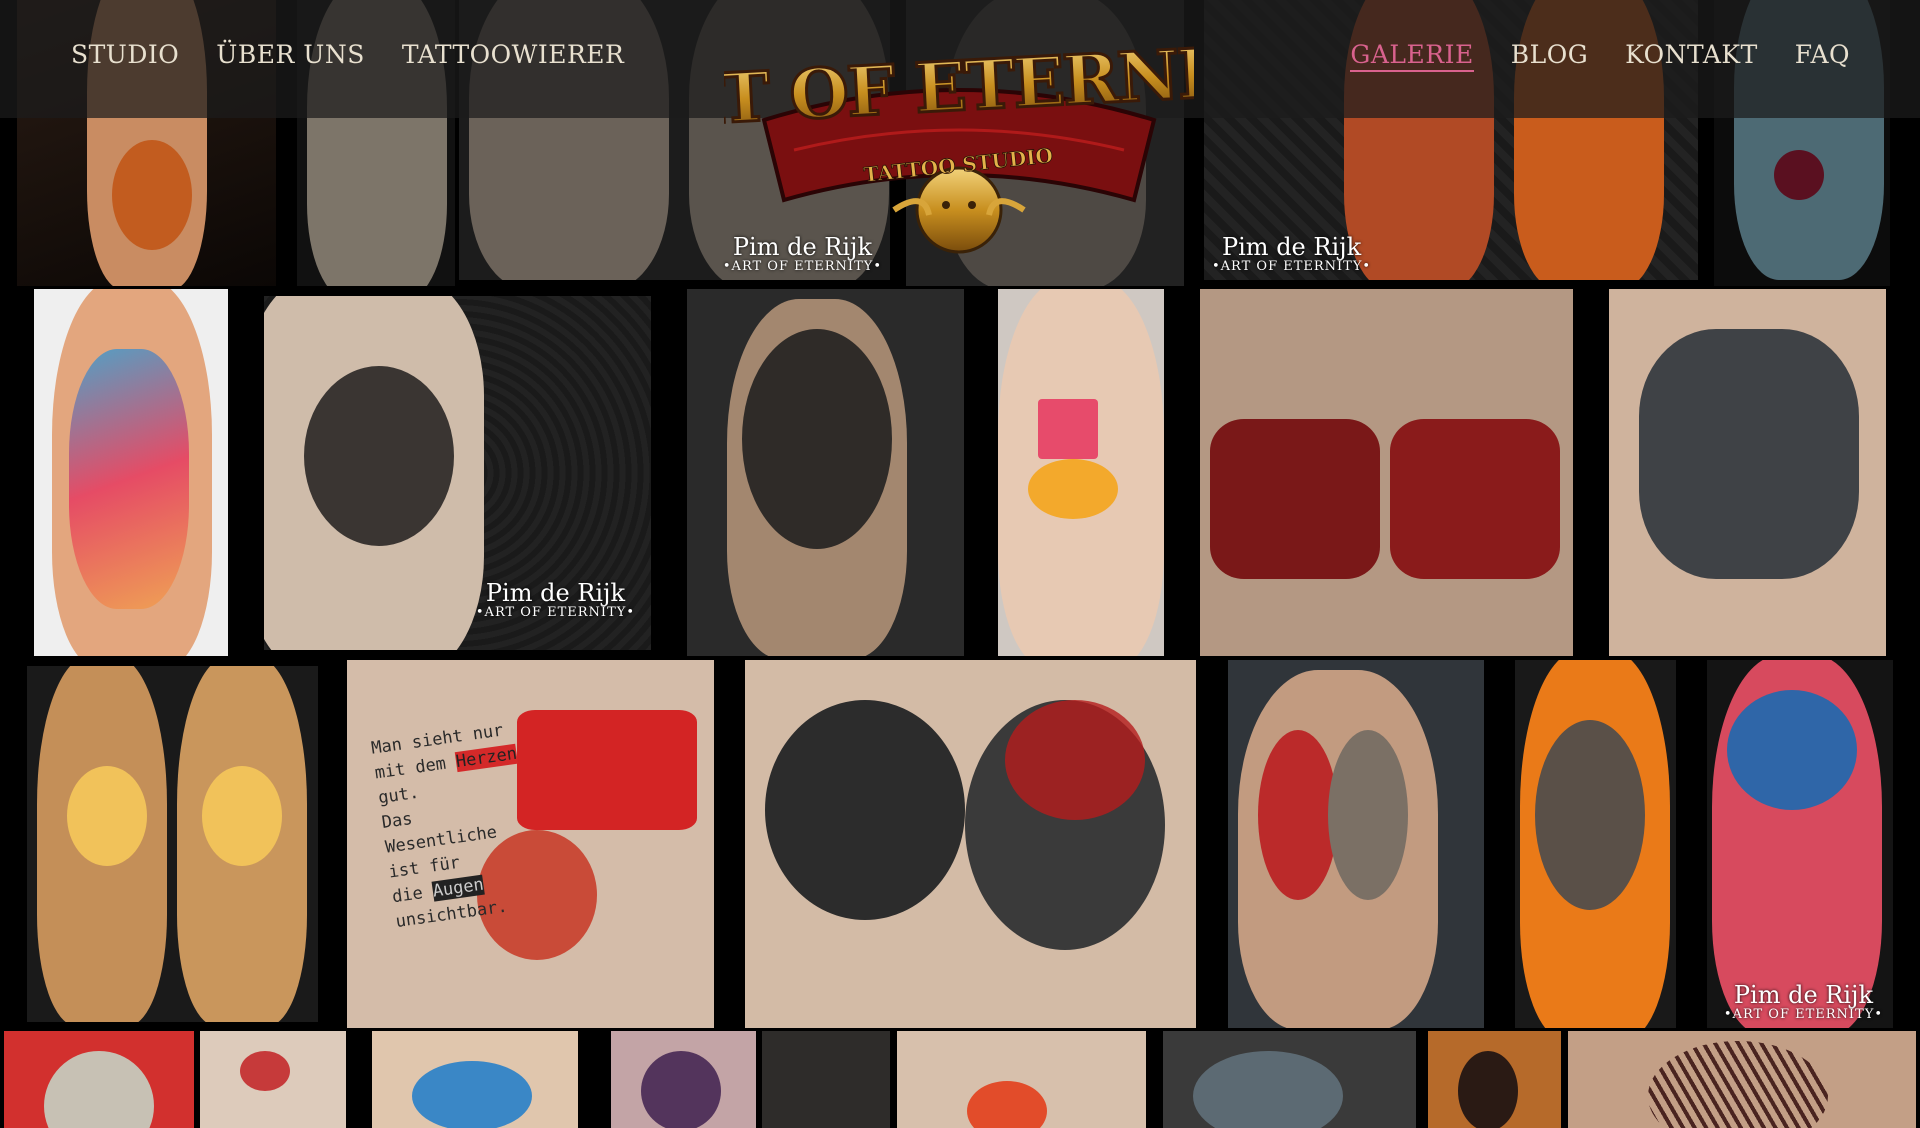  Describe the element at coordinates (960, 140) in the screenshot. I see `logo-graphic: ART OF ETERNITY TATTOO STUDIO` at that location.